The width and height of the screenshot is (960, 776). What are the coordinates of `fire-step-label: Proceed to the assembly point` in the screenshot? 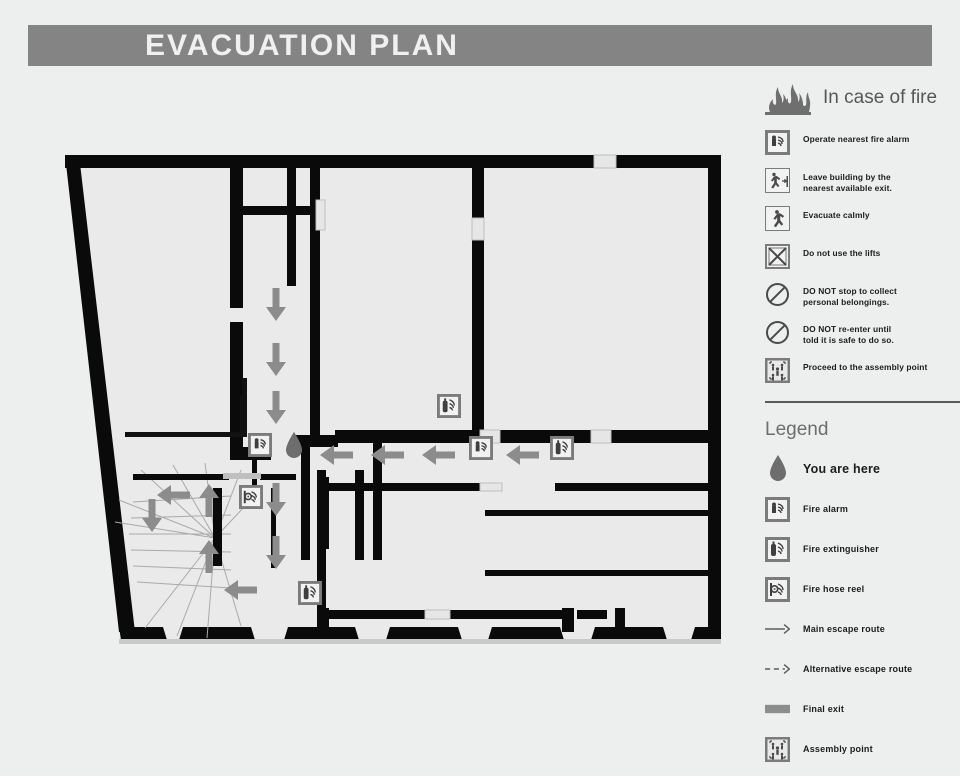 It's located at (865, 367).